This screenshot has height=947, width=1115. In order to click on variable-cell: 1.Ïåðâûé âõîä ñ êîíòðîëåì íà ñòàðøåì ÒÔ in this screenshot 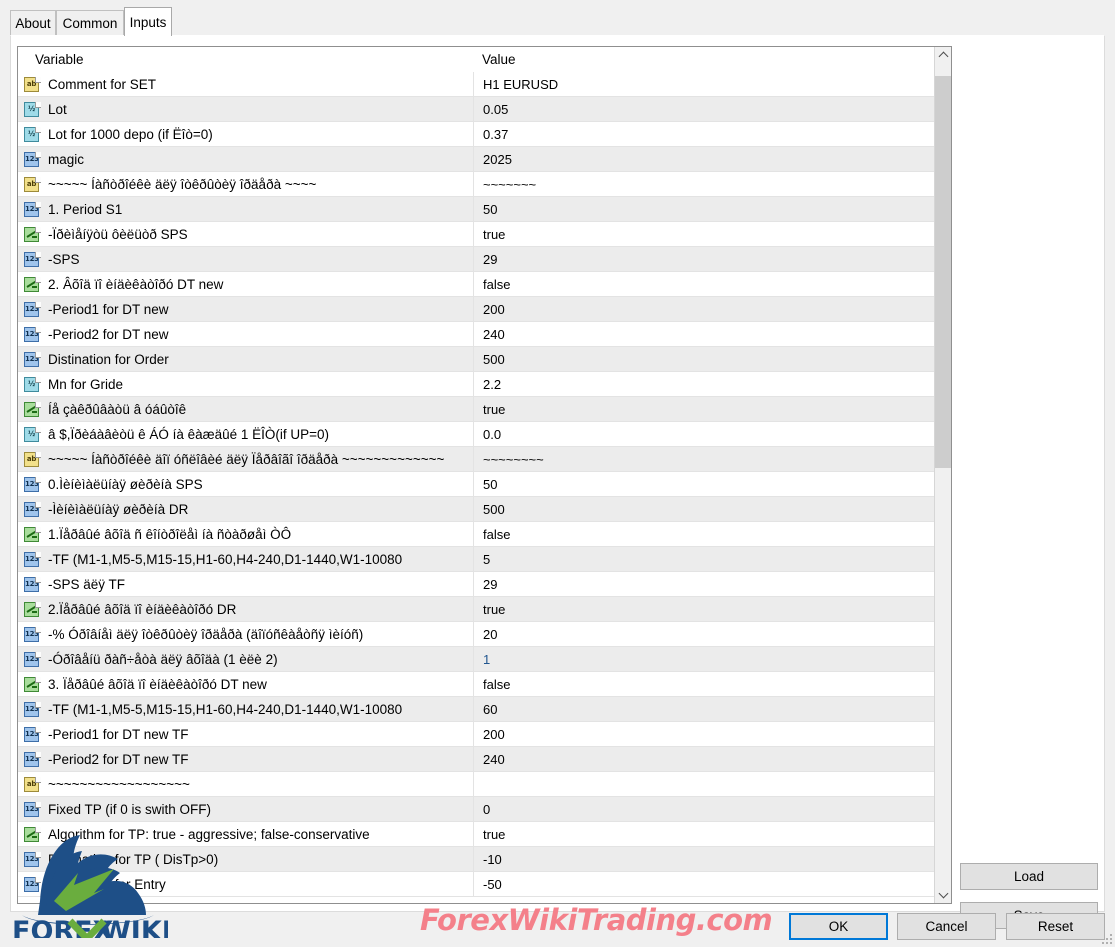, I will do `click(245, 534)`.